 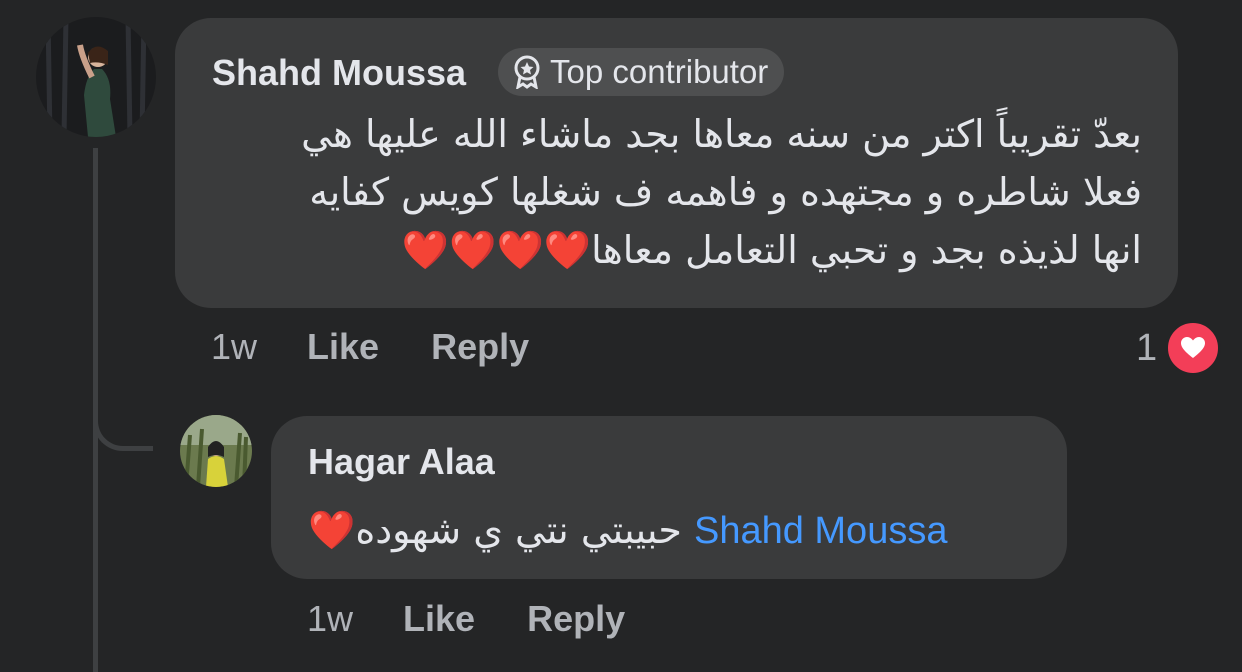 What do you see at coordinates (1193, 348) in the screenshot?
I see `love-reaction-icon` at bounding box center [1193, 348].